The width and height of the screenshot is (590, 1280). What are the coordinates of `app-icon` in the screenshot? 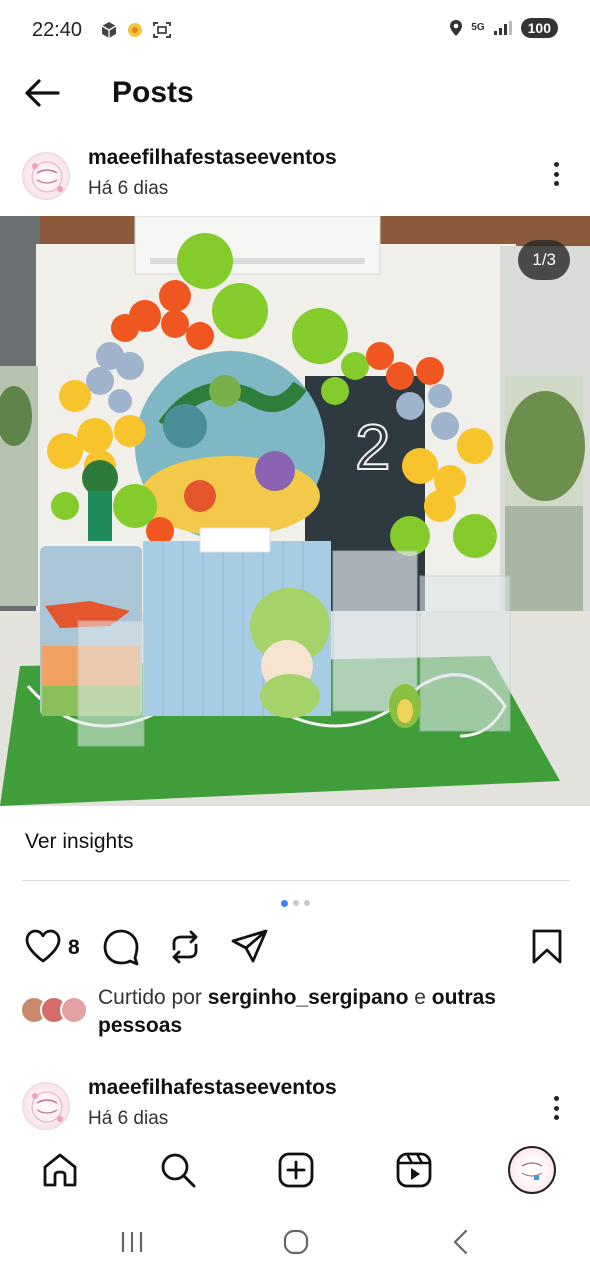 It's located at (135, 30).